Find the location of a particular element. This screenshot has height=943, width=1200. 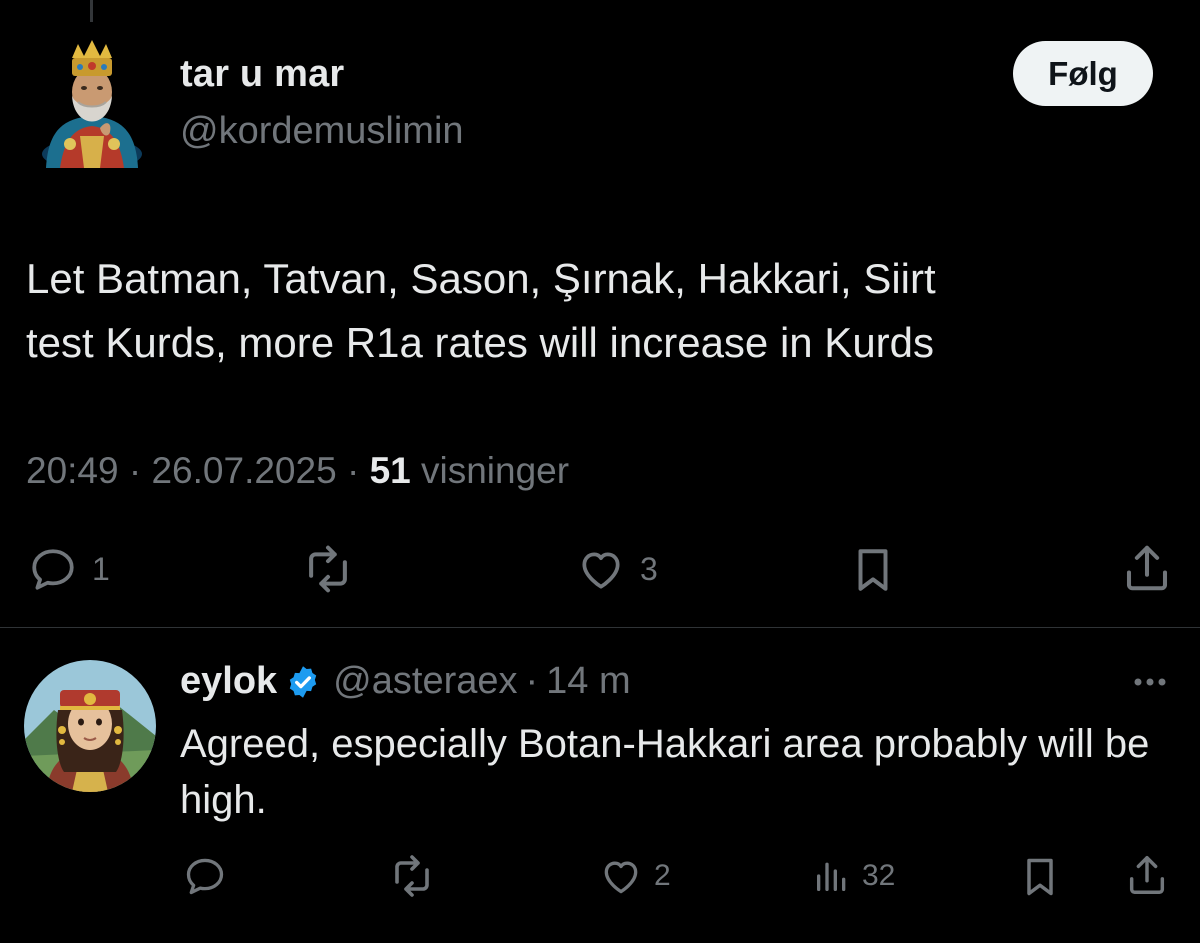

bearded-king-avatar-icon is located at coordinates (92, 105).